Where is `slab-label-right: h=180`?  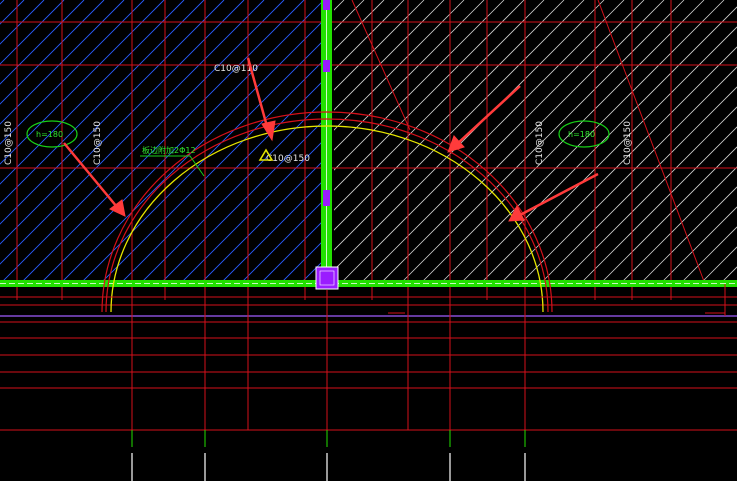 slab-label-right: h=180 is located at coordinates (581, 134).